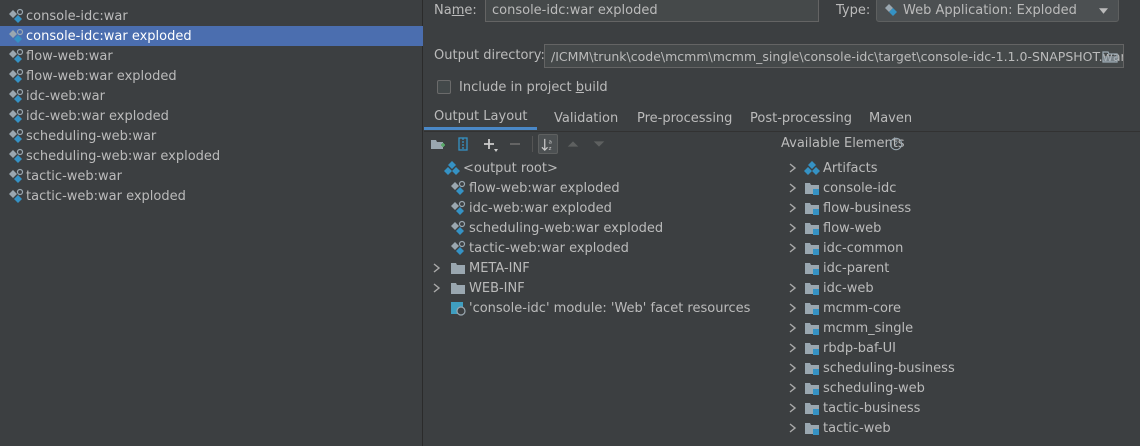 The height and width of the screenshot is (446, 1140). I want to click on type-select-value: Web Application: Exploded, so click(990, 10).